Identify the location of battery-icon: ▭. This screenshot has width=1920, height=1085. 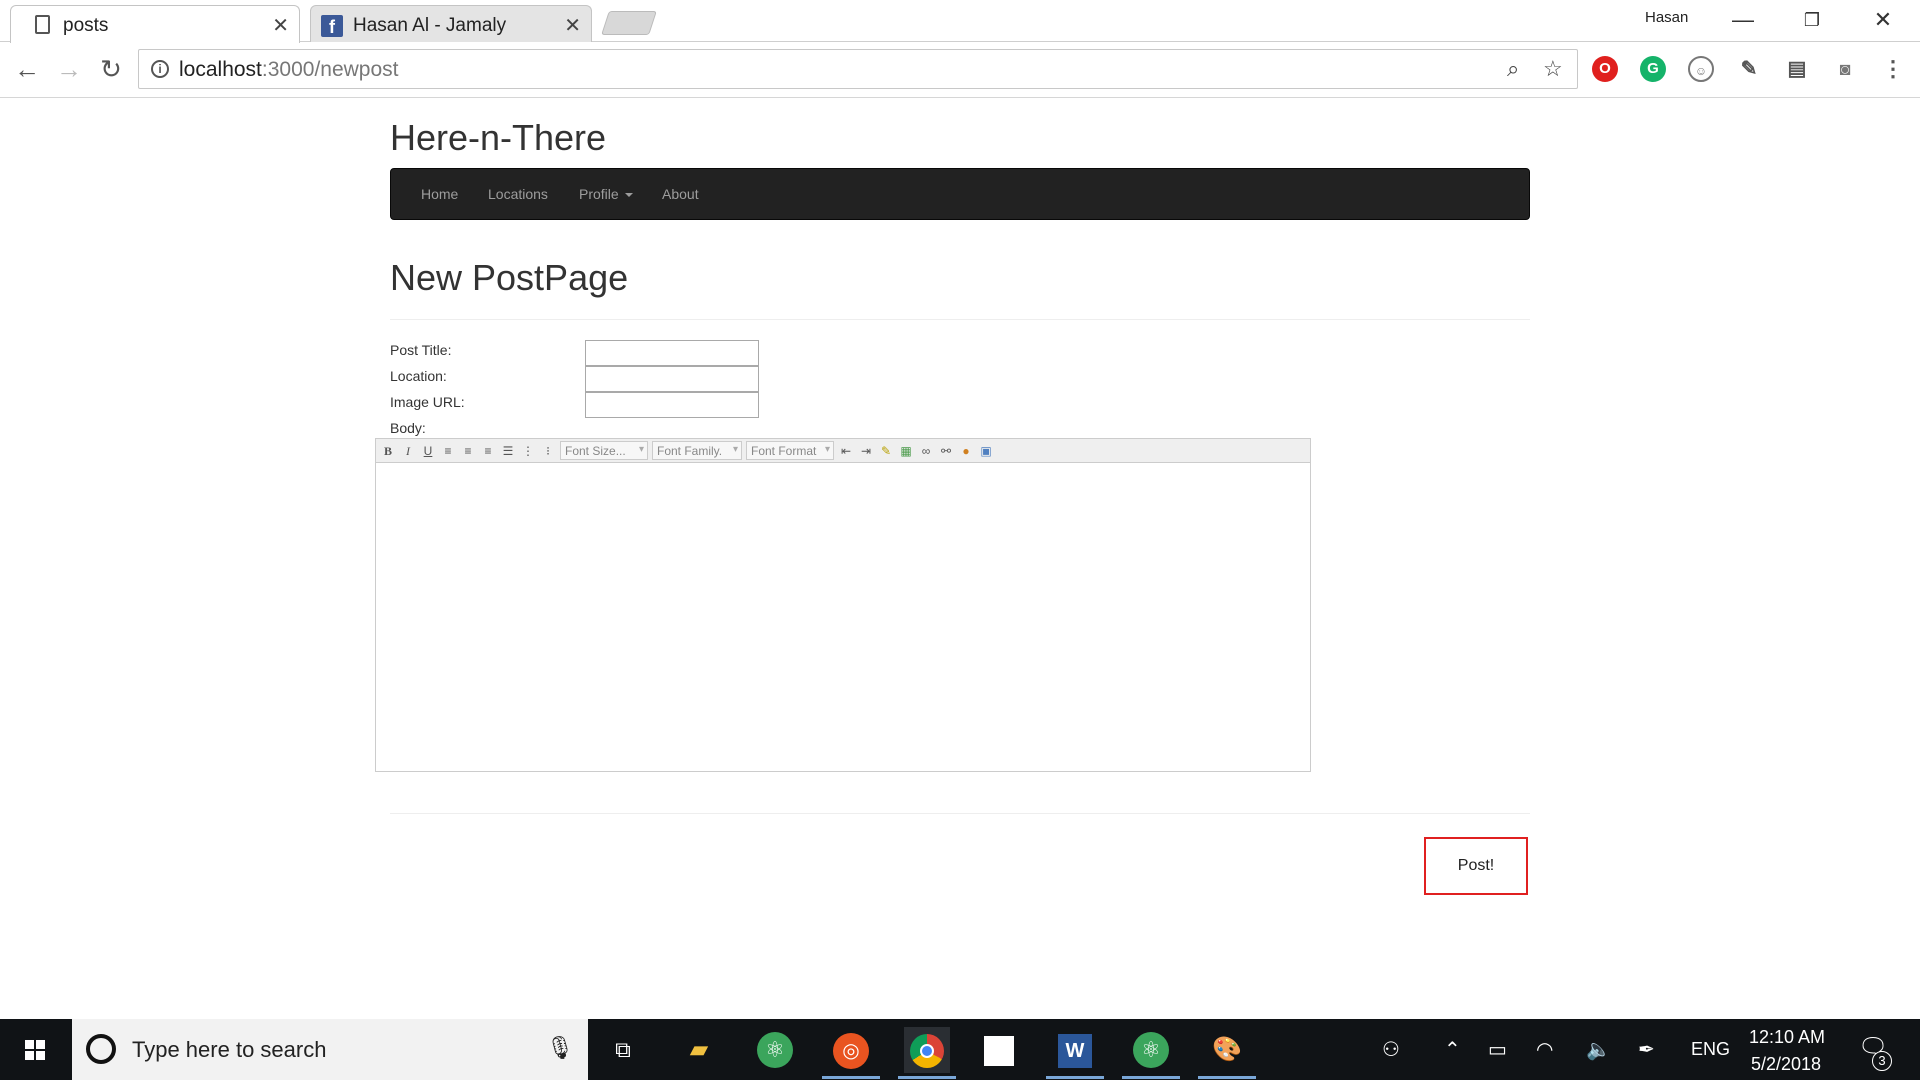
(1497, 1049).